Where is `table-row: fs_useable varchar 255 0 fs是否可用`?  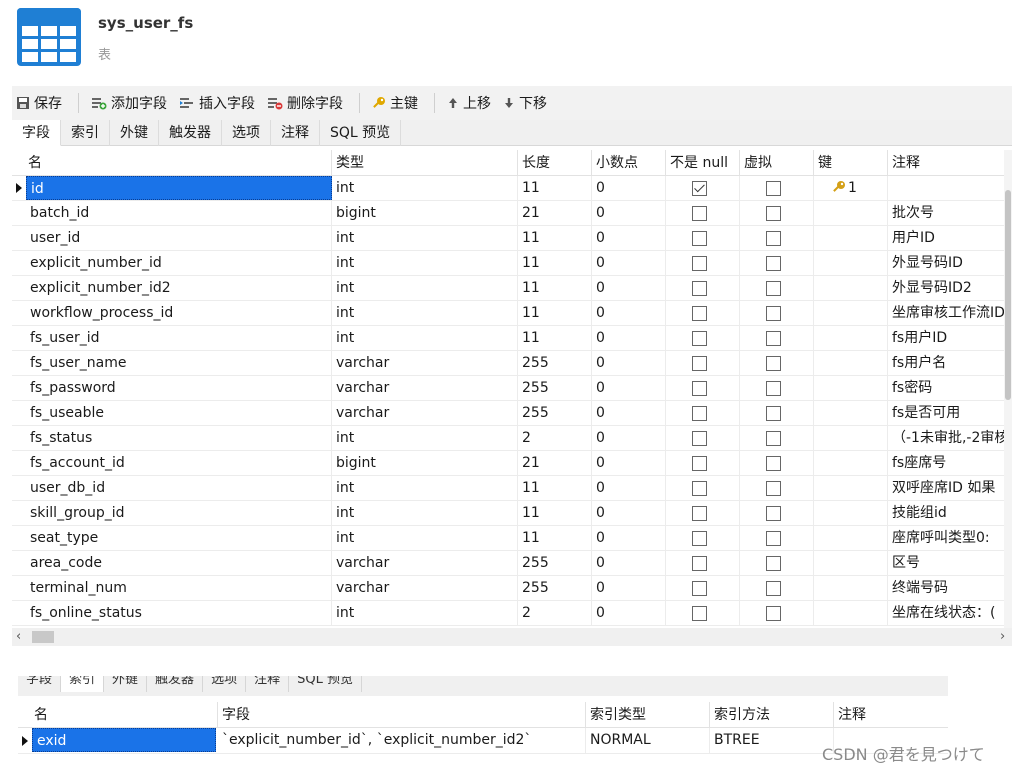
table-row: fs_useable varchar 255 0 fs是否可用 is located at coordinates (512, 413).